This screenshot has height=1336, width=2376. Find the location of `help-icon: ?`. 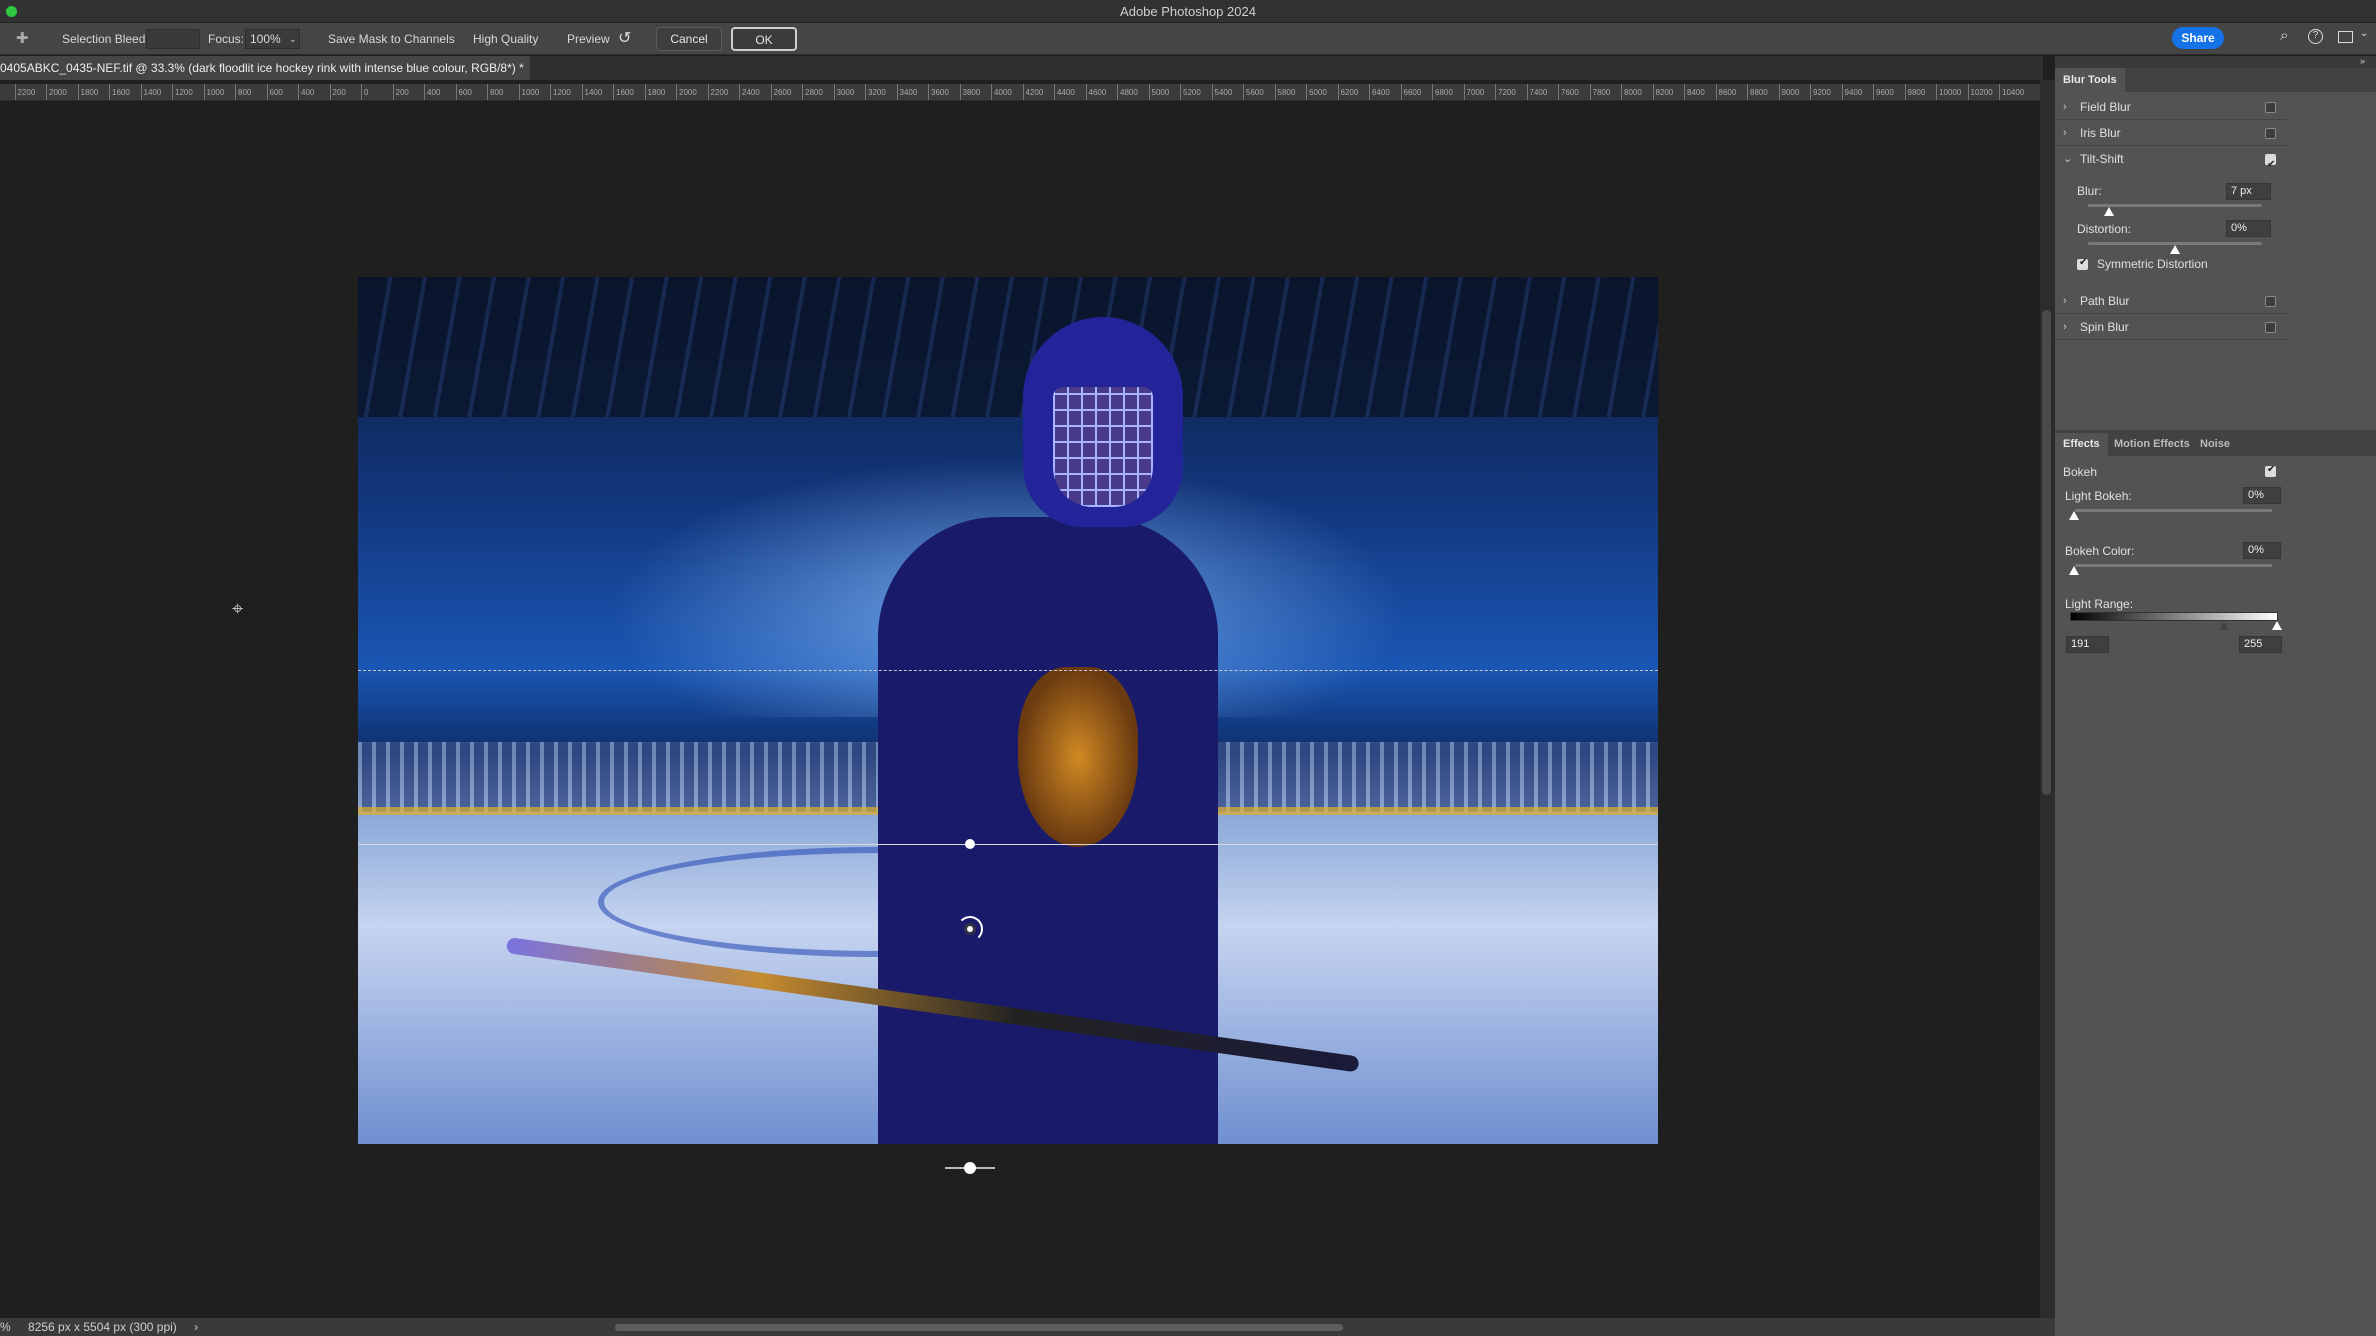

help-icon: ? is located at coordinates (2315, 36).